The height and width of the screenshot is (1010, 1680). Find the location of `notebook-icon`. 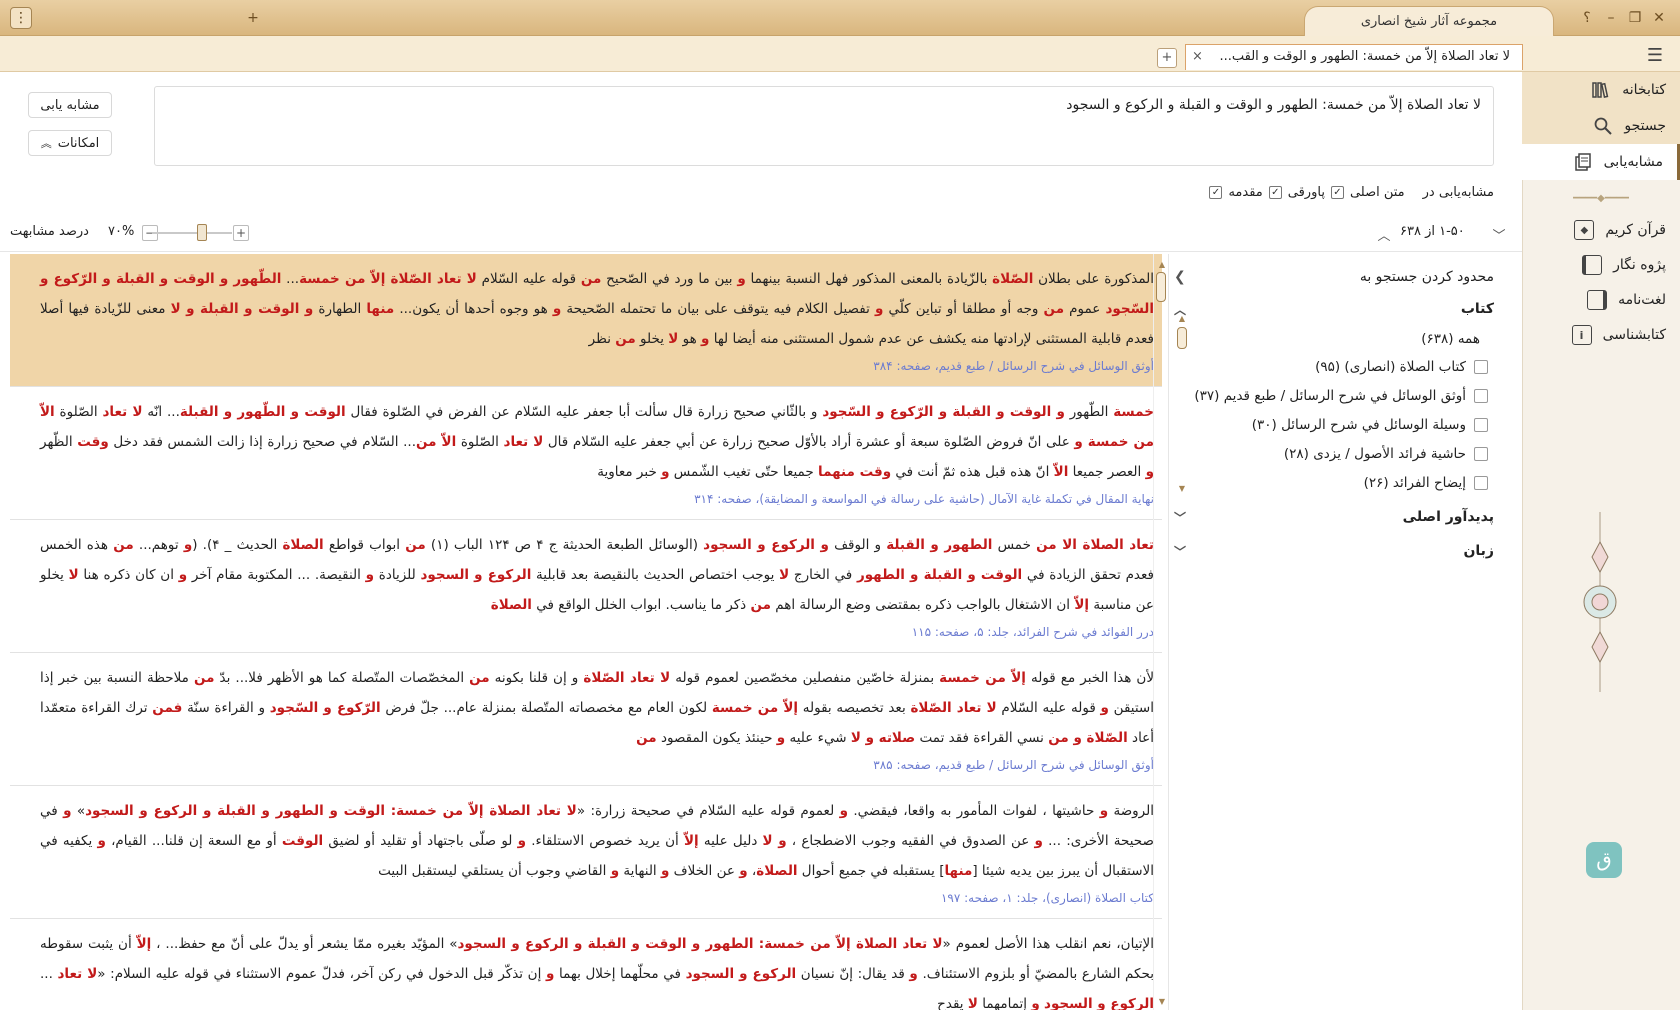

notebook-icon is located at coordinates (1592, 265).